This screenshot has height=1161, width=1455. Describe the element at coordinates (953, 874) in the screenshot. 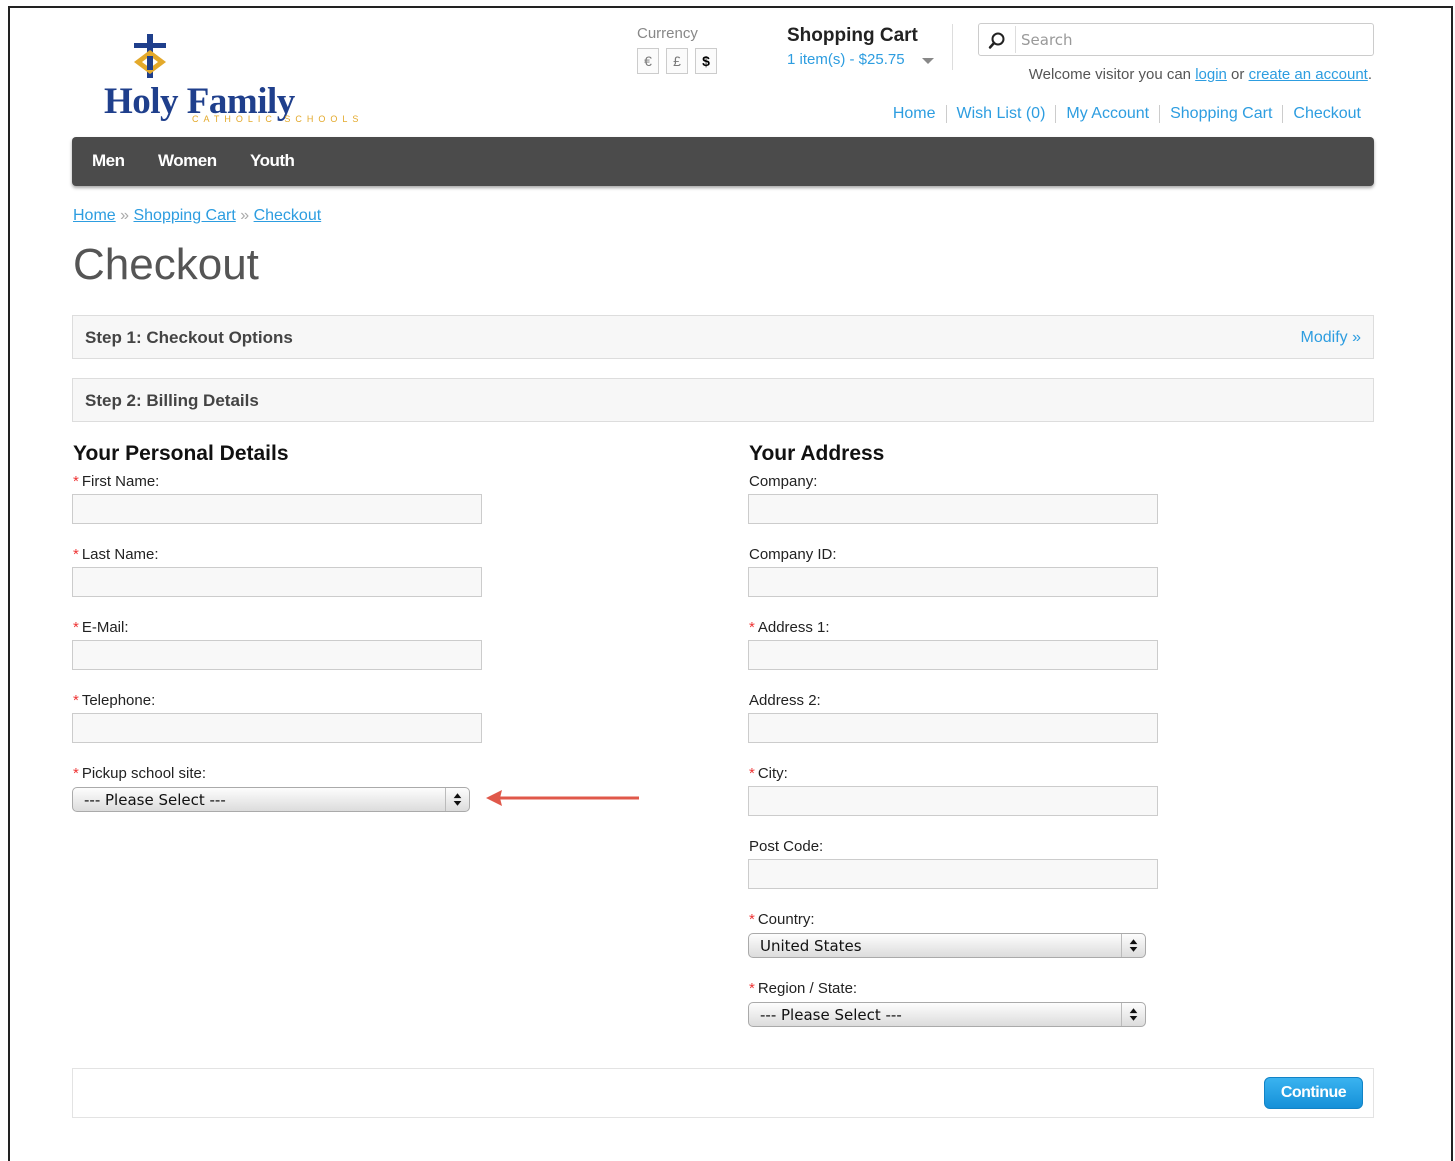

I see `post-code-input` at that location.